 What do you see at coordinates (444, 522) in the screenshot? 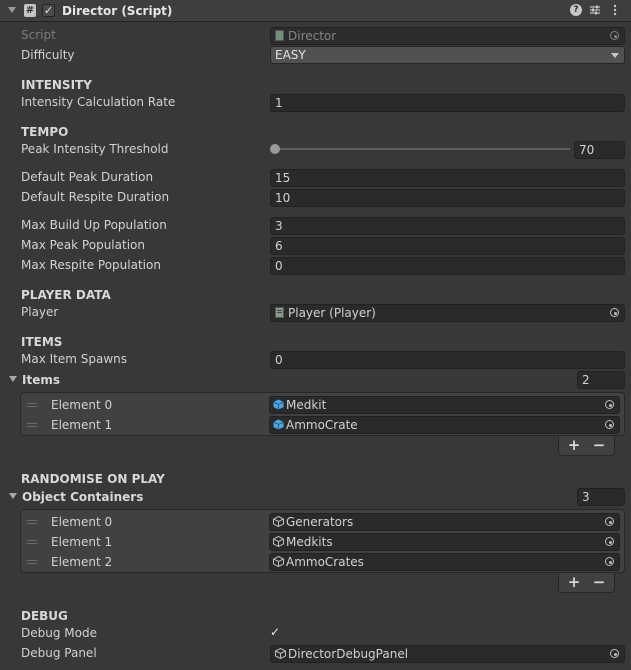
I see `element-object-field: Generators` at bounding box center [444, 522].